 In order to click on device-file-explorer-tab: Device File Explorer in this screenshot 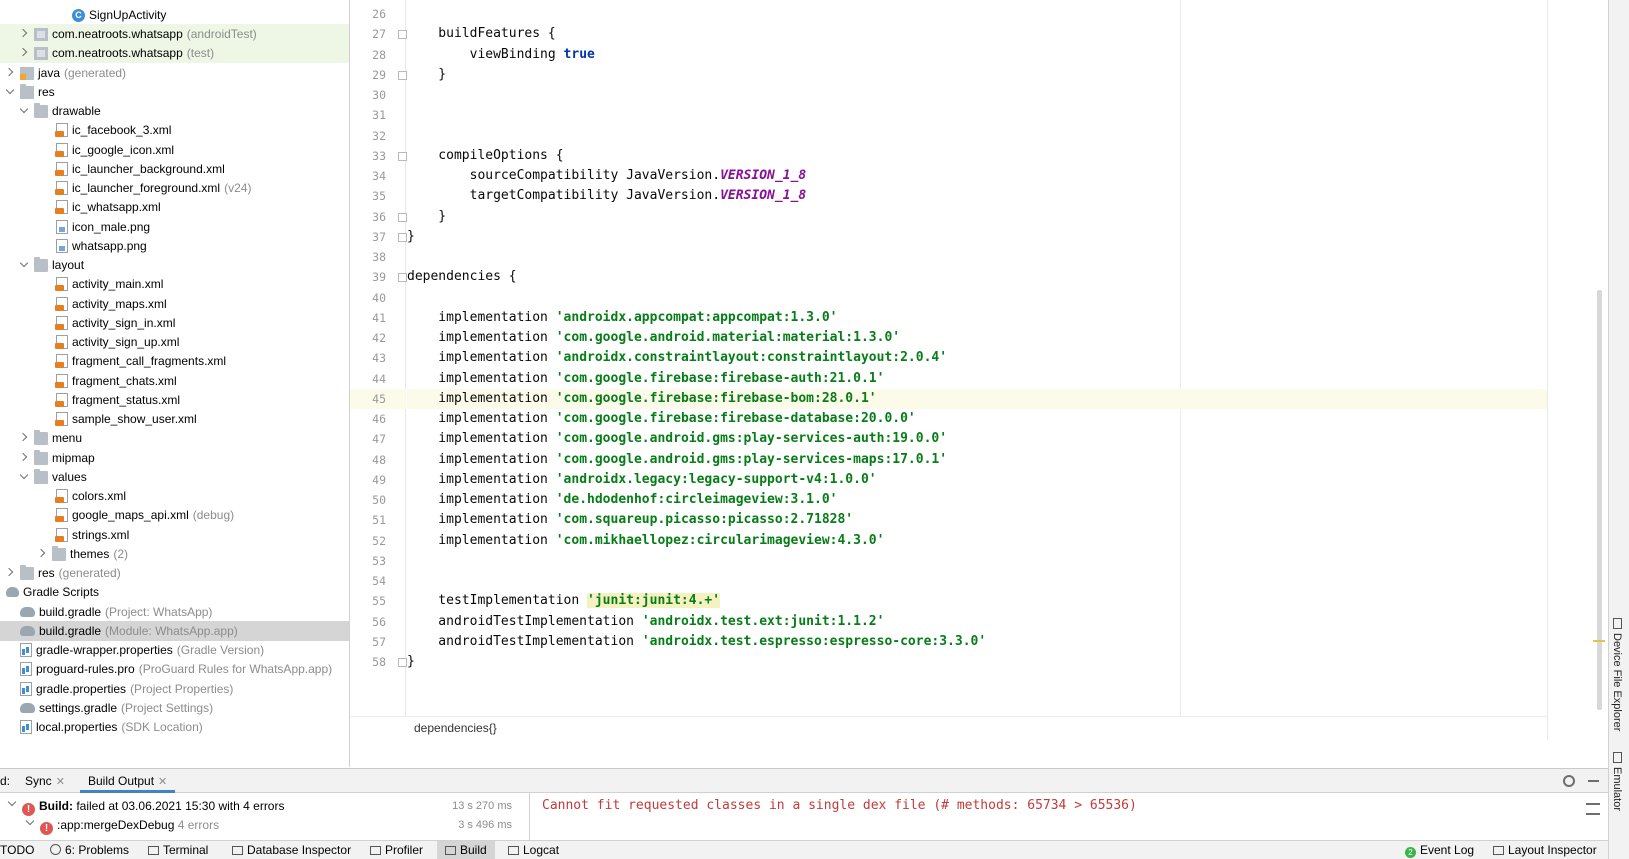, I will do `click(1617, 674)`.